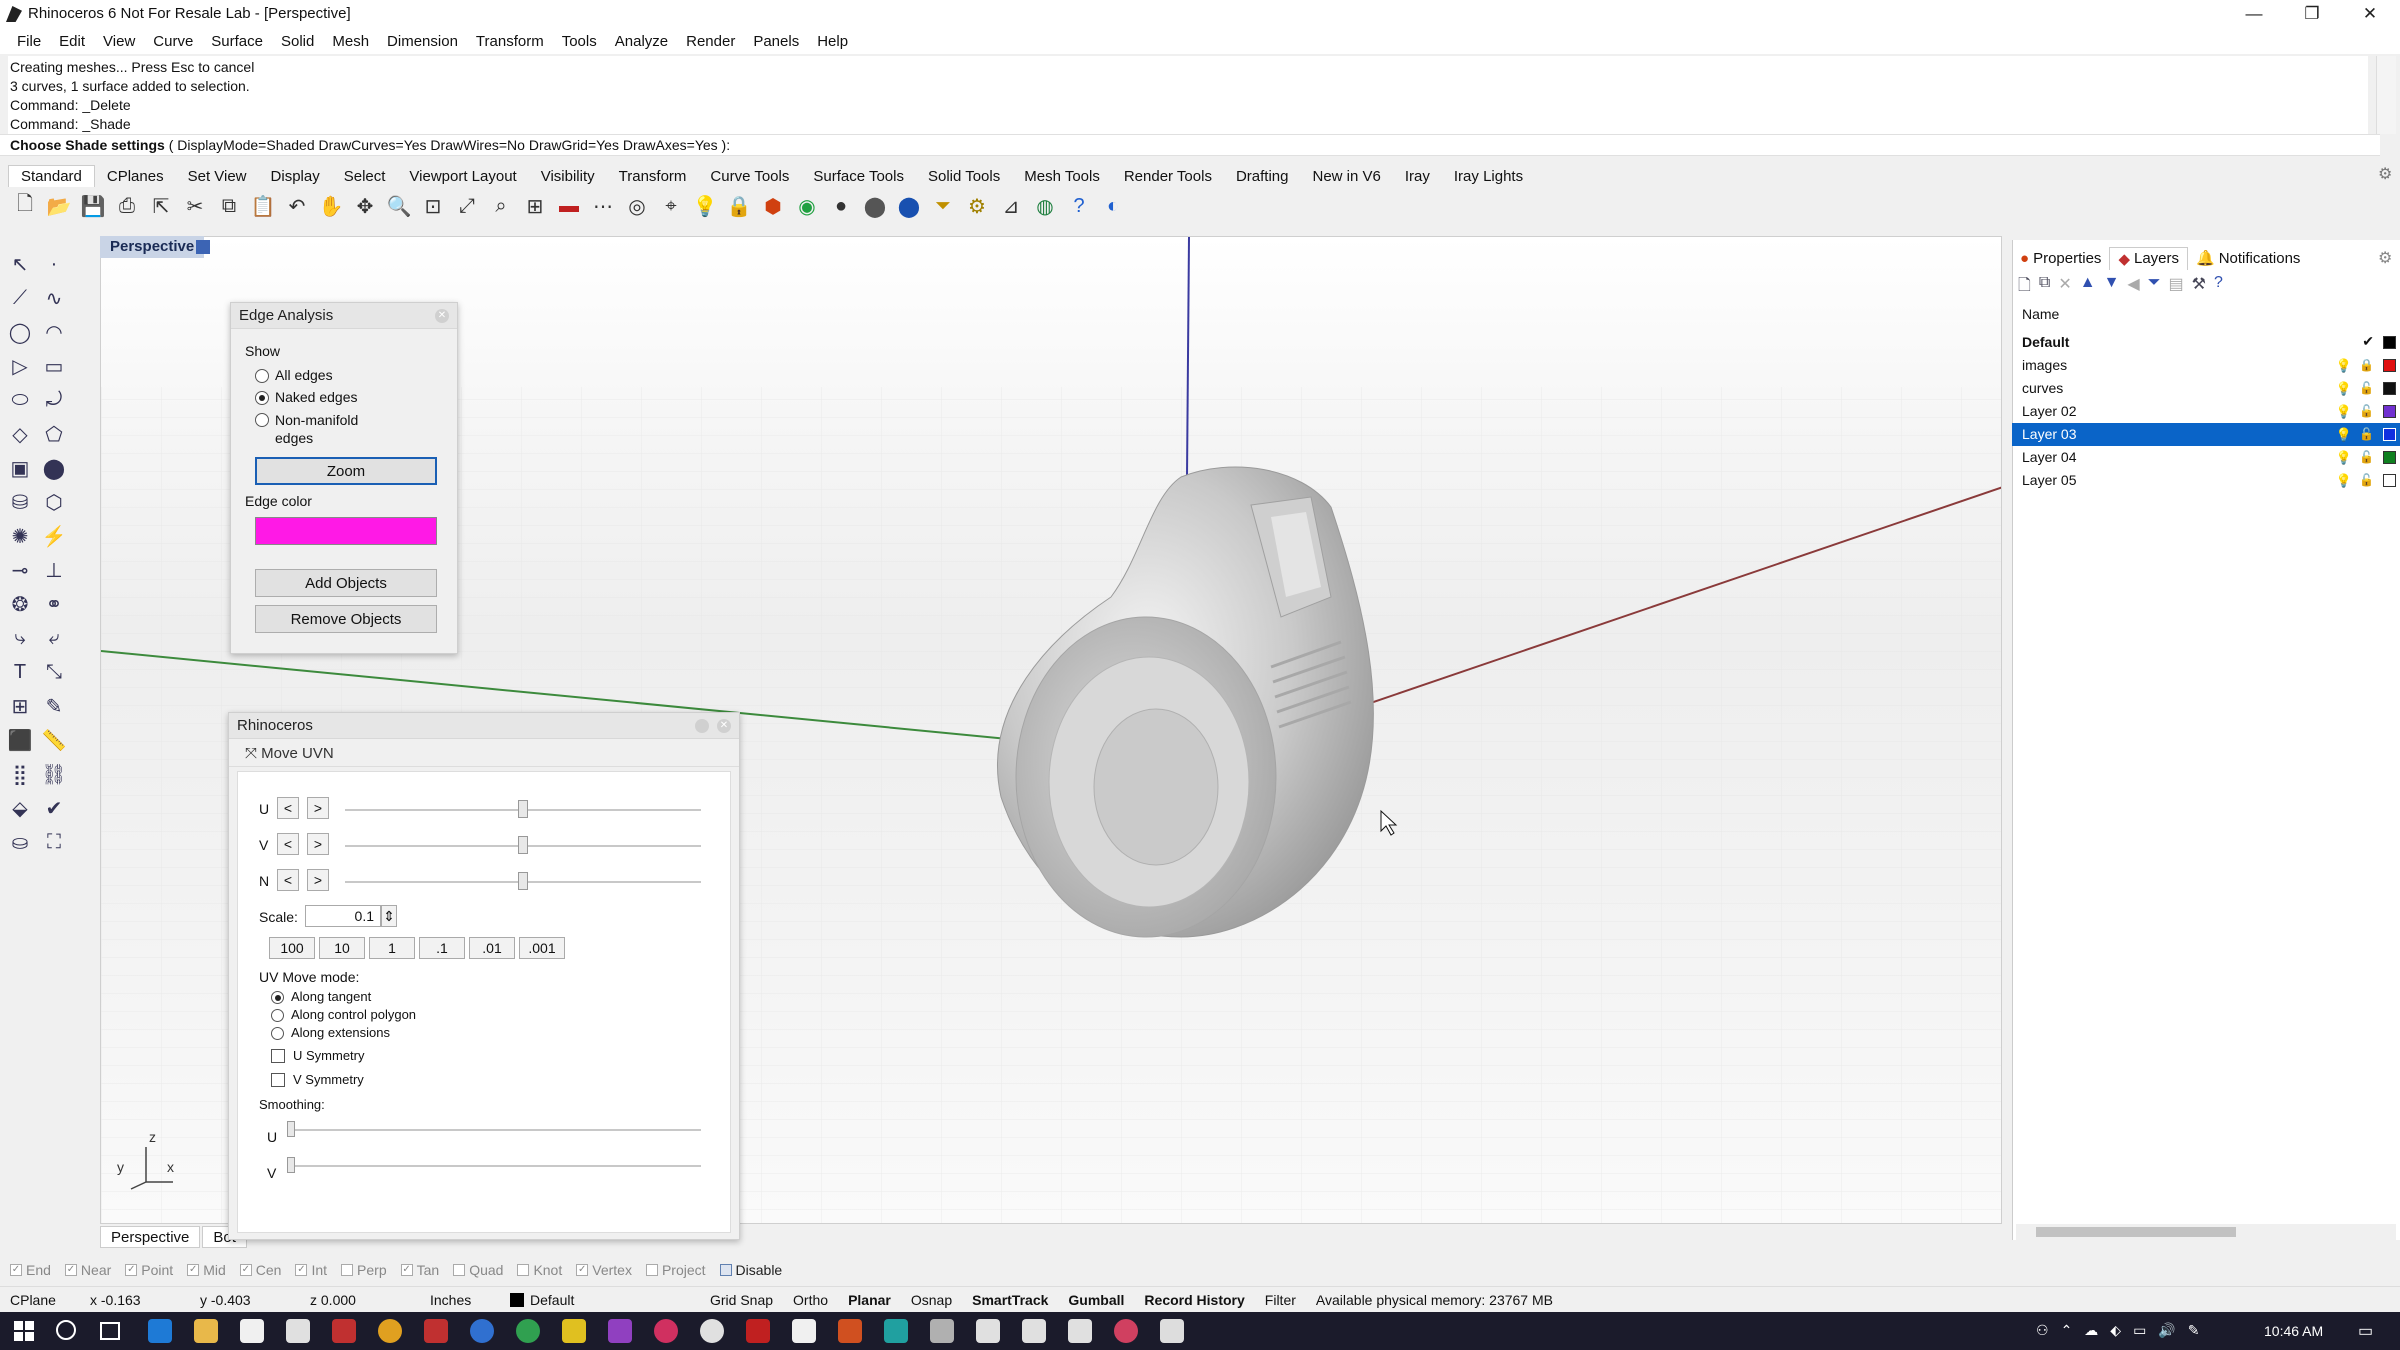 The image size is (2400, 1350). I want to click on zoom-selected-icon: ⌕, so click(501, 206).